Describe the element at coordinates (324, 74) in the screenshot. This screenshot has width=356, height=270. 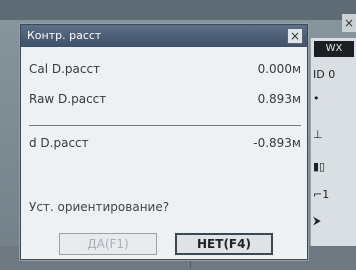
I see `id-icon: ID 0` at that location.